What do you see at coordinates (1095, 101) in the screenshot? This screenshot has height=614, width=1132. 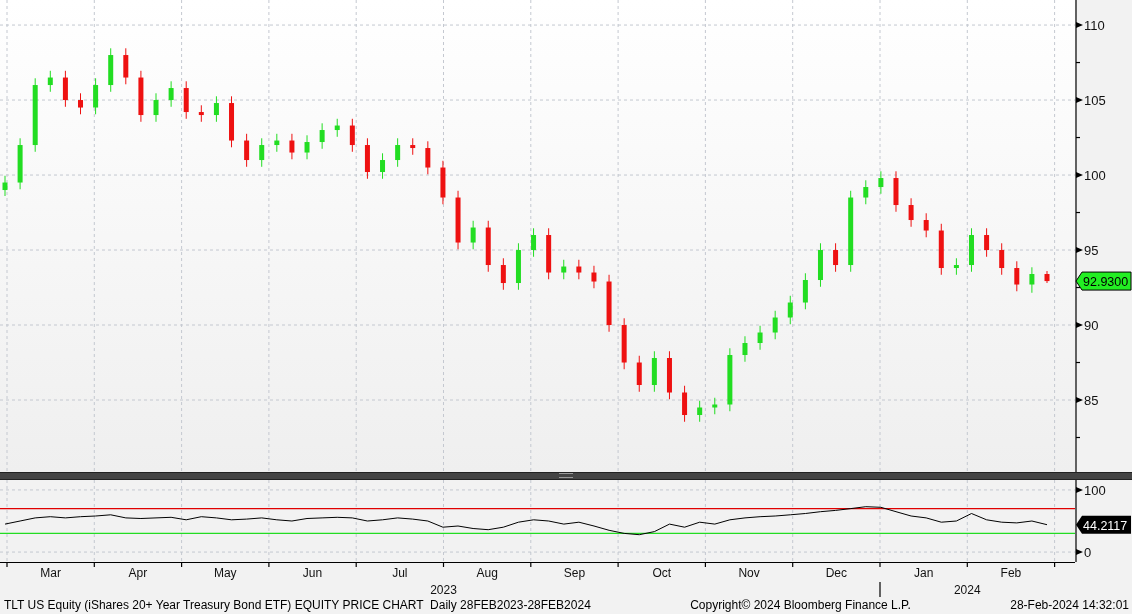 I see `axis-label: 105` at bounding box center [1095, 101].